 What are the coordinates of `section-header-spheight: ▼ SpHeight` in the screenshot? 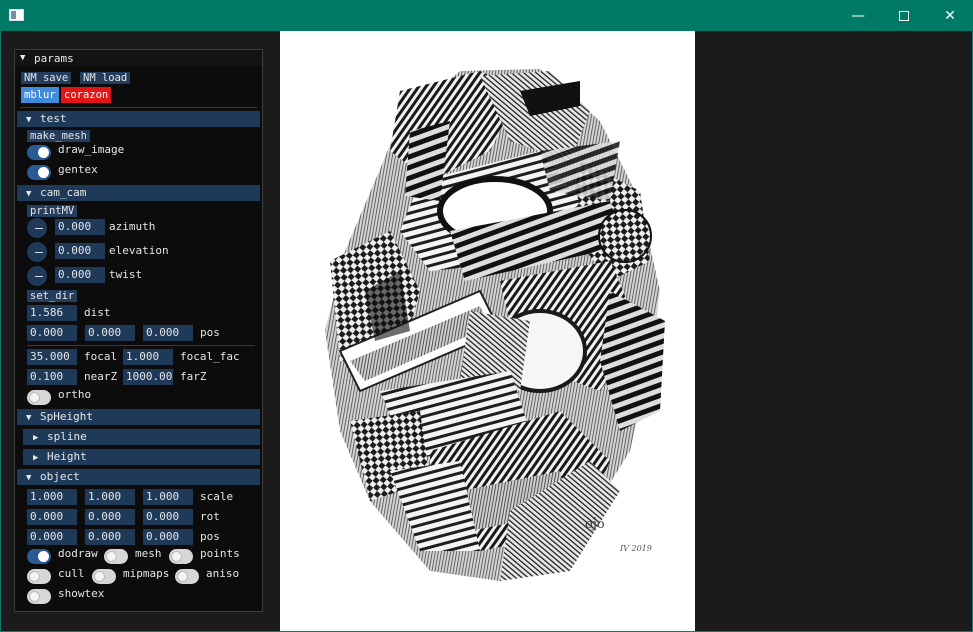 It's located at (138, 417).